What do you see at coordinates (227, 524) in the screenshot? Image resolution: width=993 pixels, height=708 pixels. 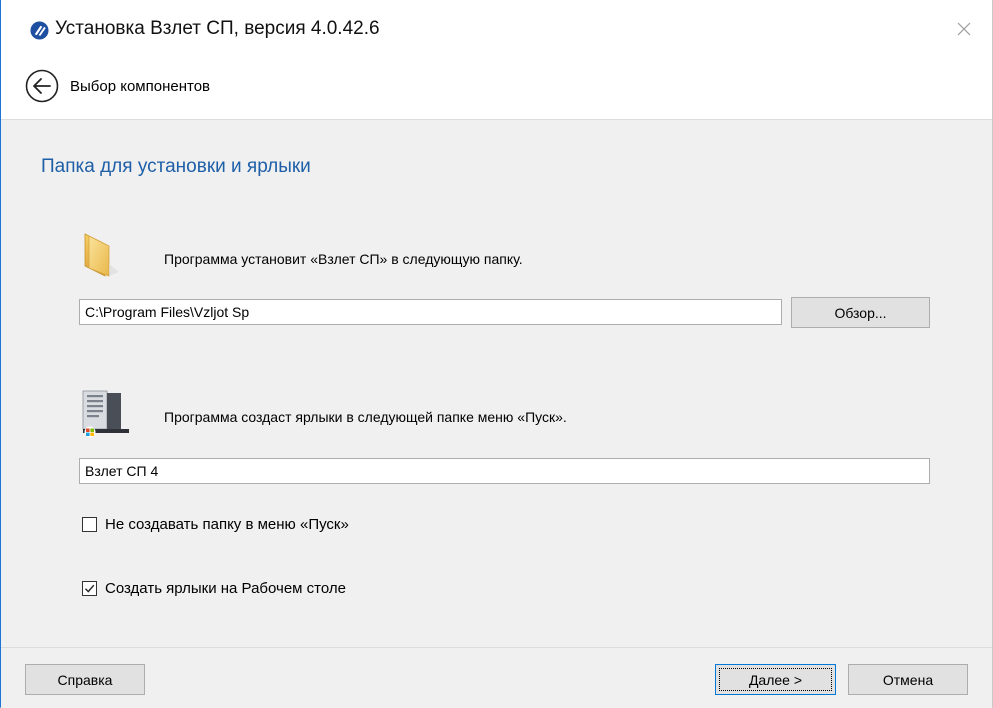 I see `no-start-menu-folder-label: Не создавать папку в меню «Пуск»` at bounding box center [227, 524].